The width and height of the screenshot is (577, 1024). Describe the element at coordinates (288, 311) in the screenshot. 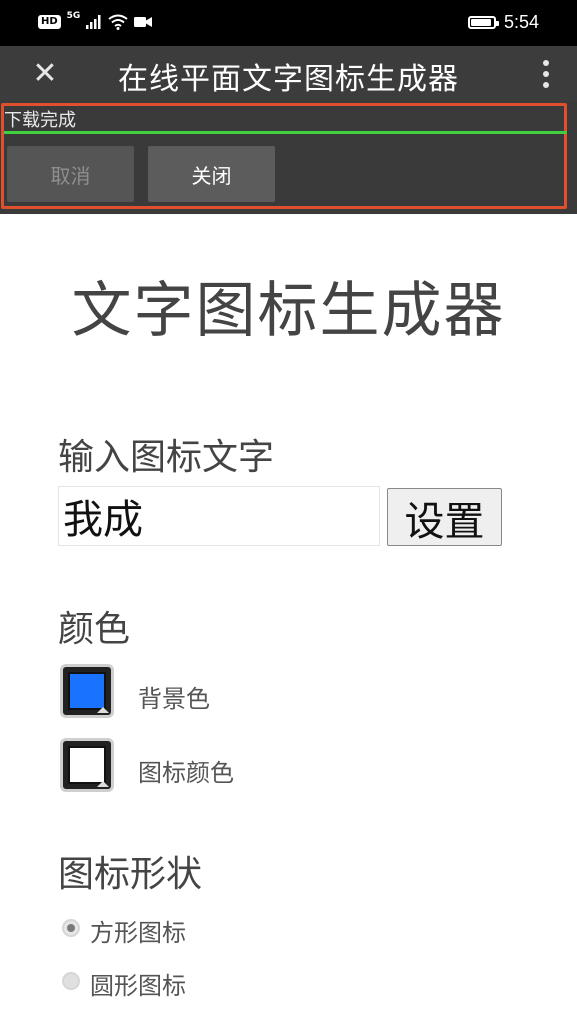

I see `page-heading: 文字图标生成器` at that location.